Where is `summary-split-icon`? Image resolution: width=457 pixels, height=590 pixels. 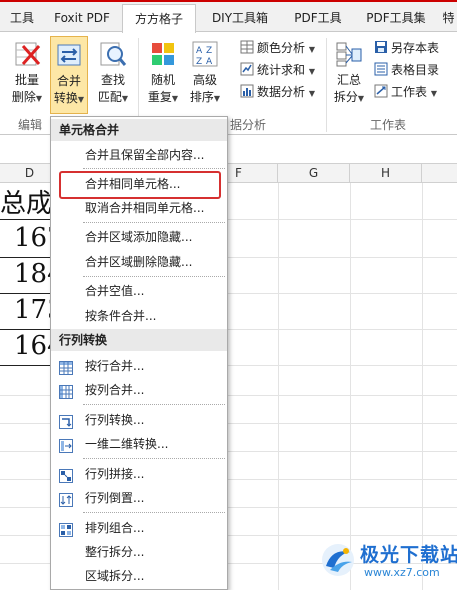 summary-split-icon is located at coordinates (349, 54).